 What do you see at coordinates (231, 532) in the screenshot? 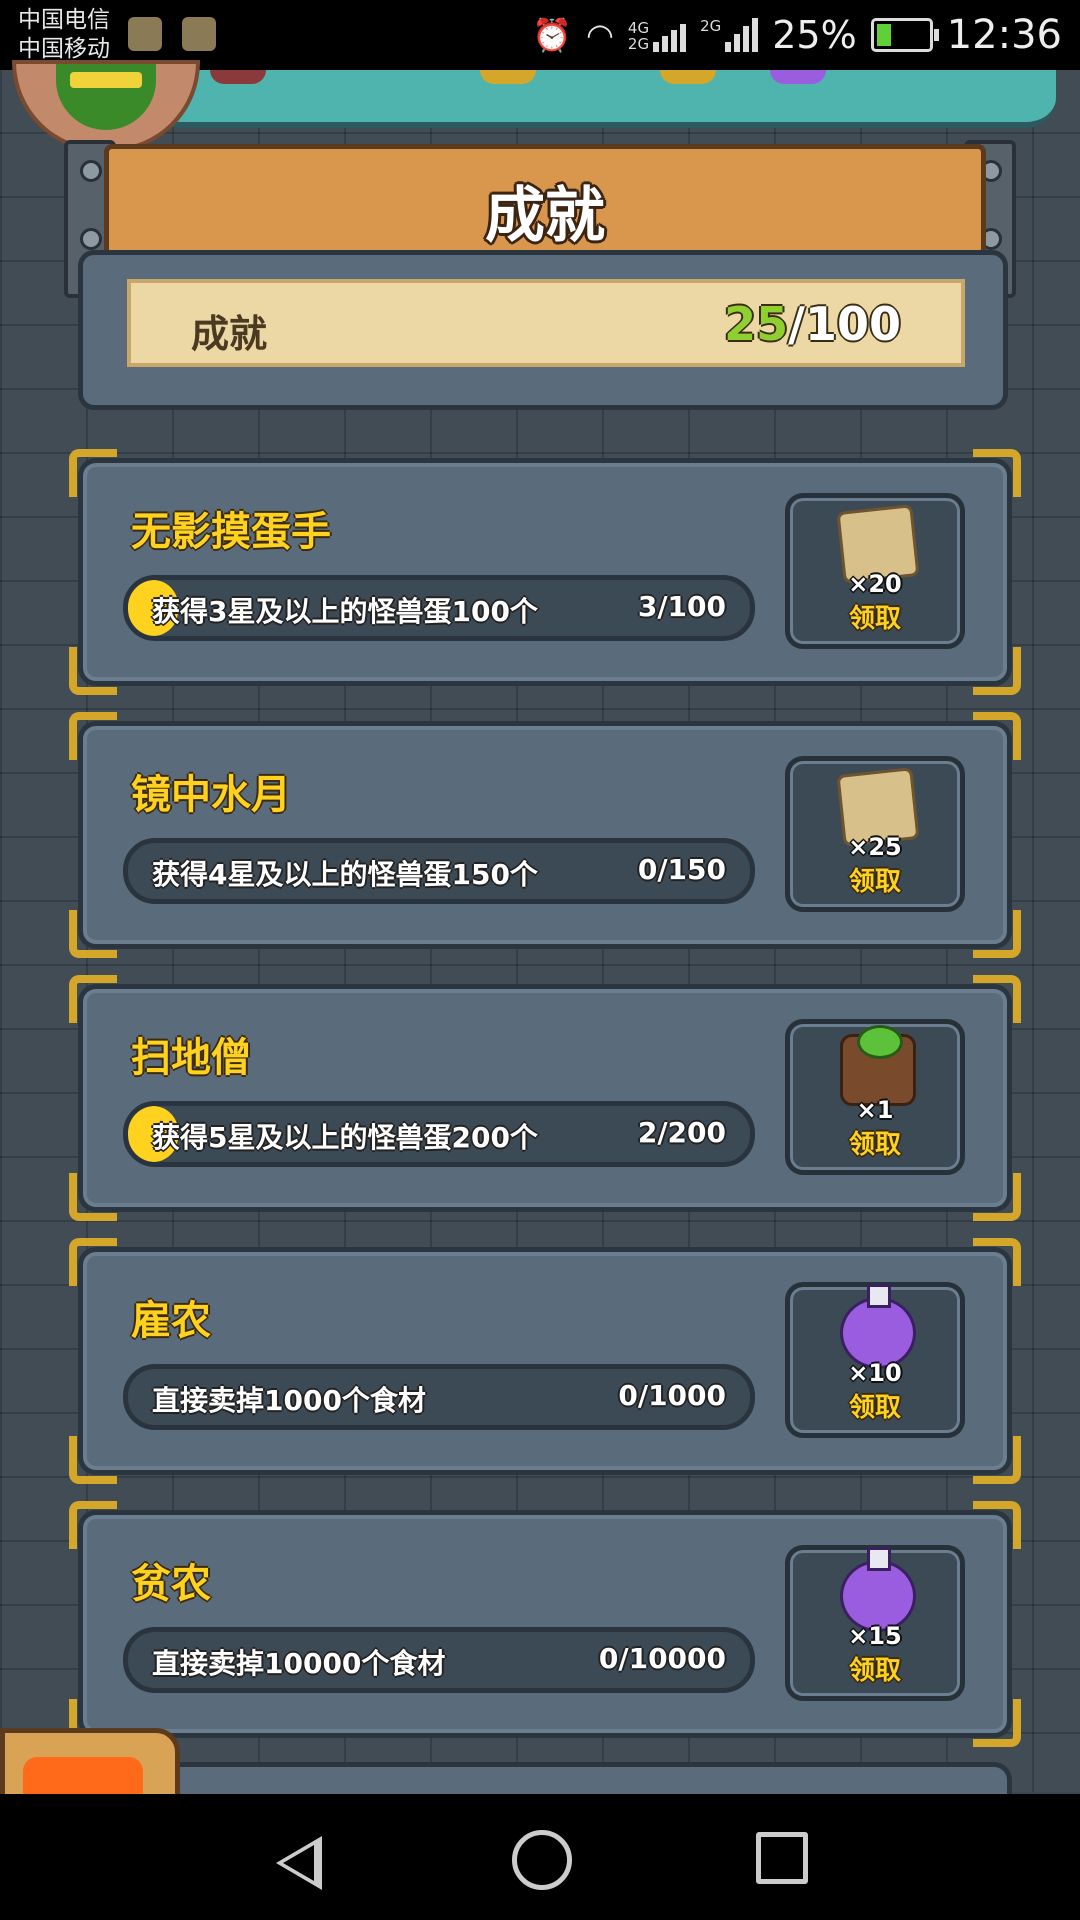
I see `achievement-title: 无影摸蛋手` at bounding box center [231, 532].